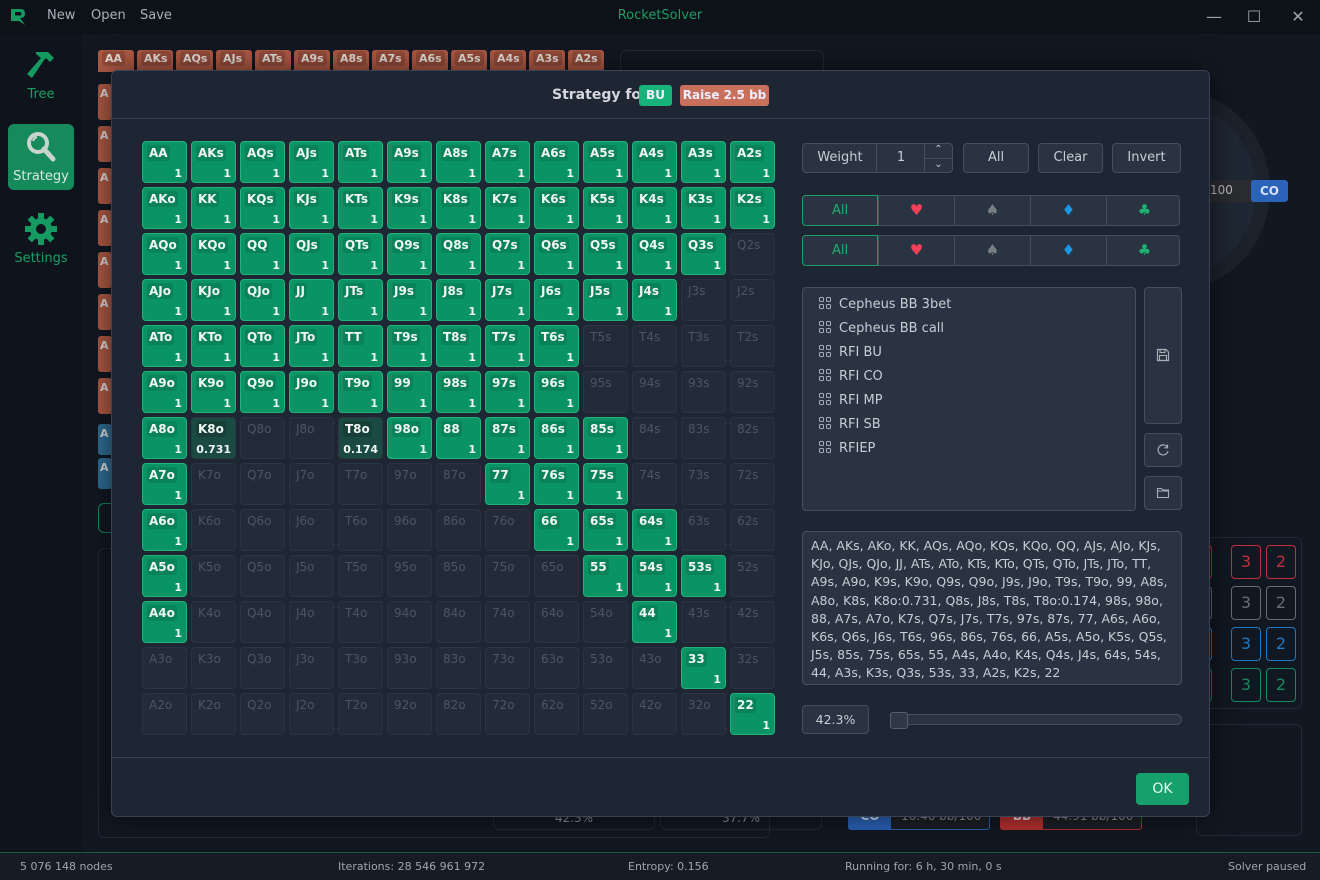 This screenshot has height=880, width=1320. What do you see at coordinates (507, 300) in the screenshot?
I see `hand-cell-J7s: J7s 1` at bounding box center [507, 300].